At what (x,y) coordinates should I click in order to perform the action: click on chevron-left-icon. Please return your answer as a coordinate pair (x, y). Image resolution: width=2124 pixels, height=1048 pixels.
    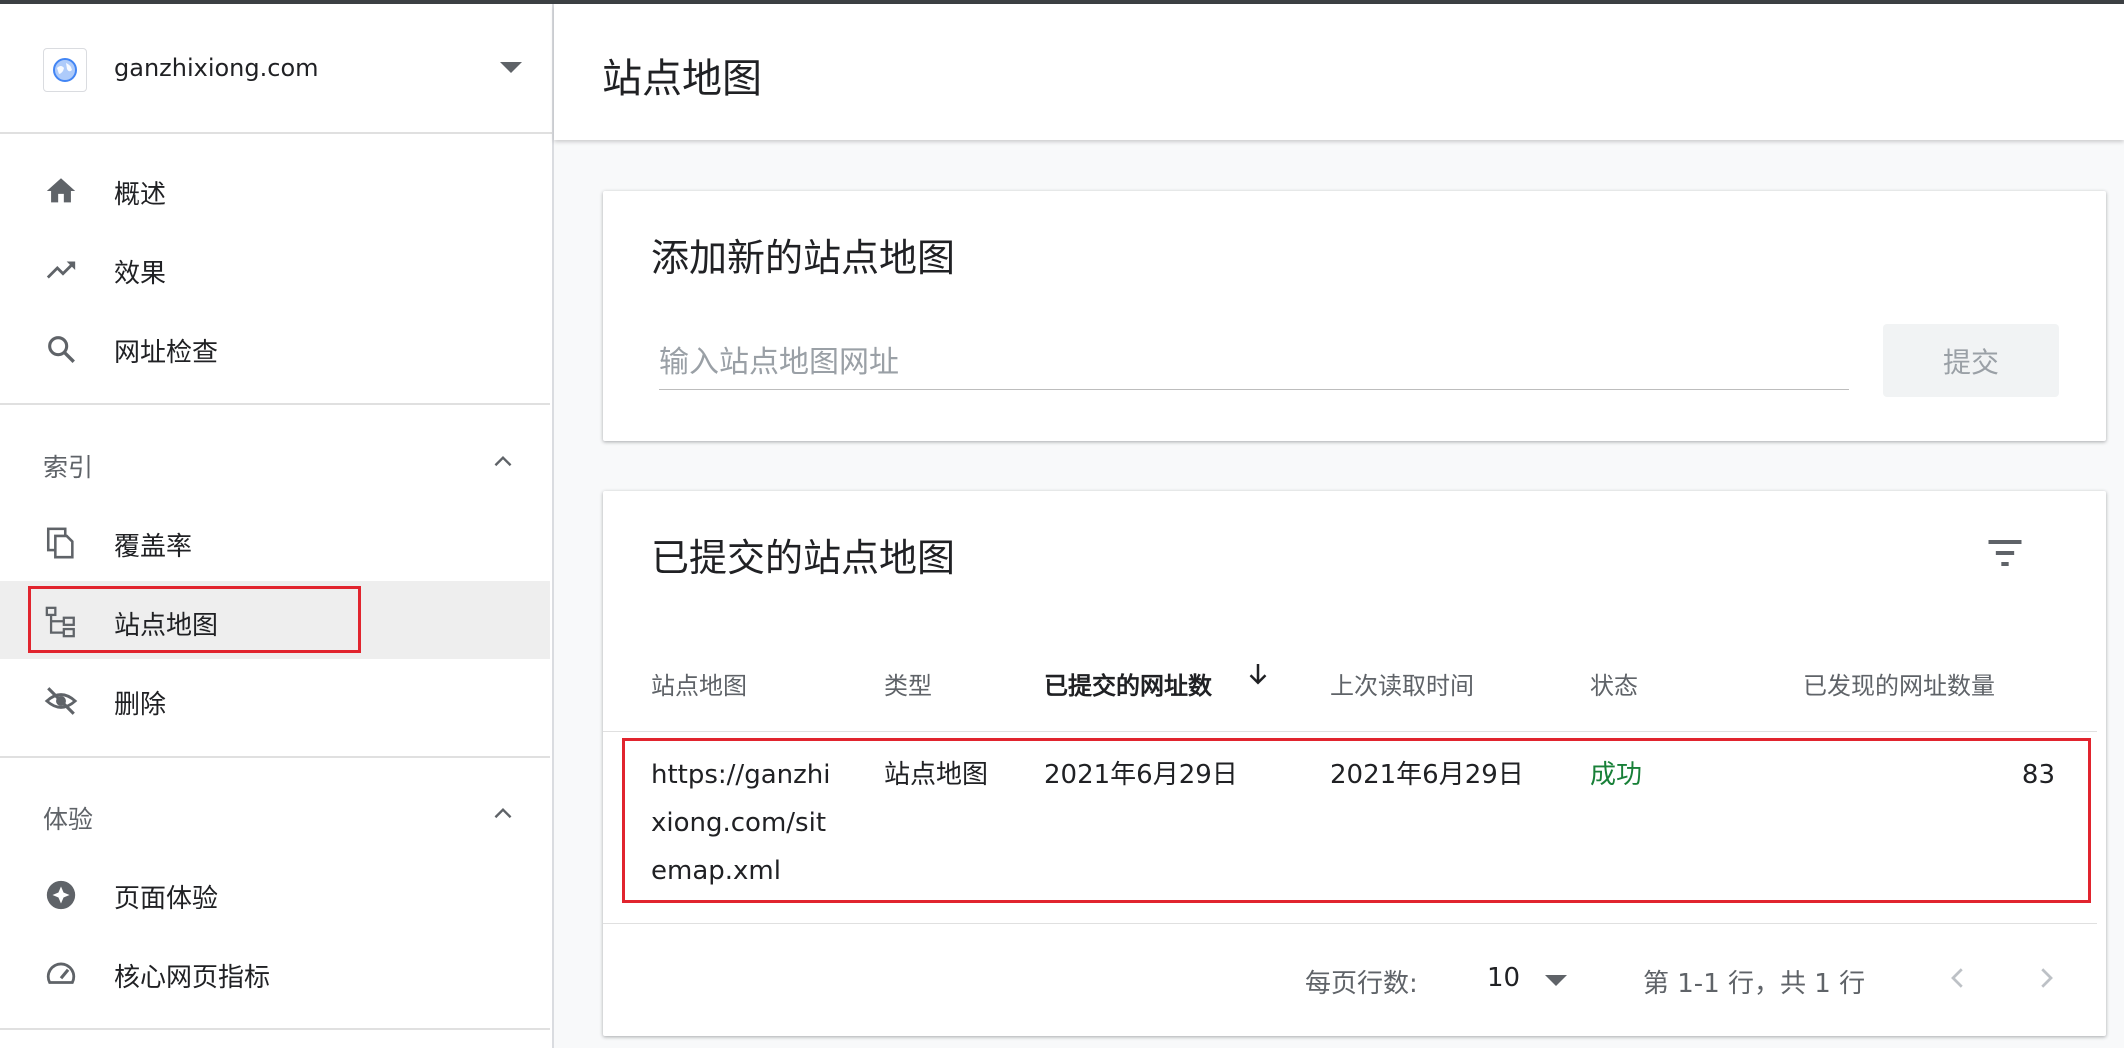
    Looking at the image, I should click on (1958, 978).